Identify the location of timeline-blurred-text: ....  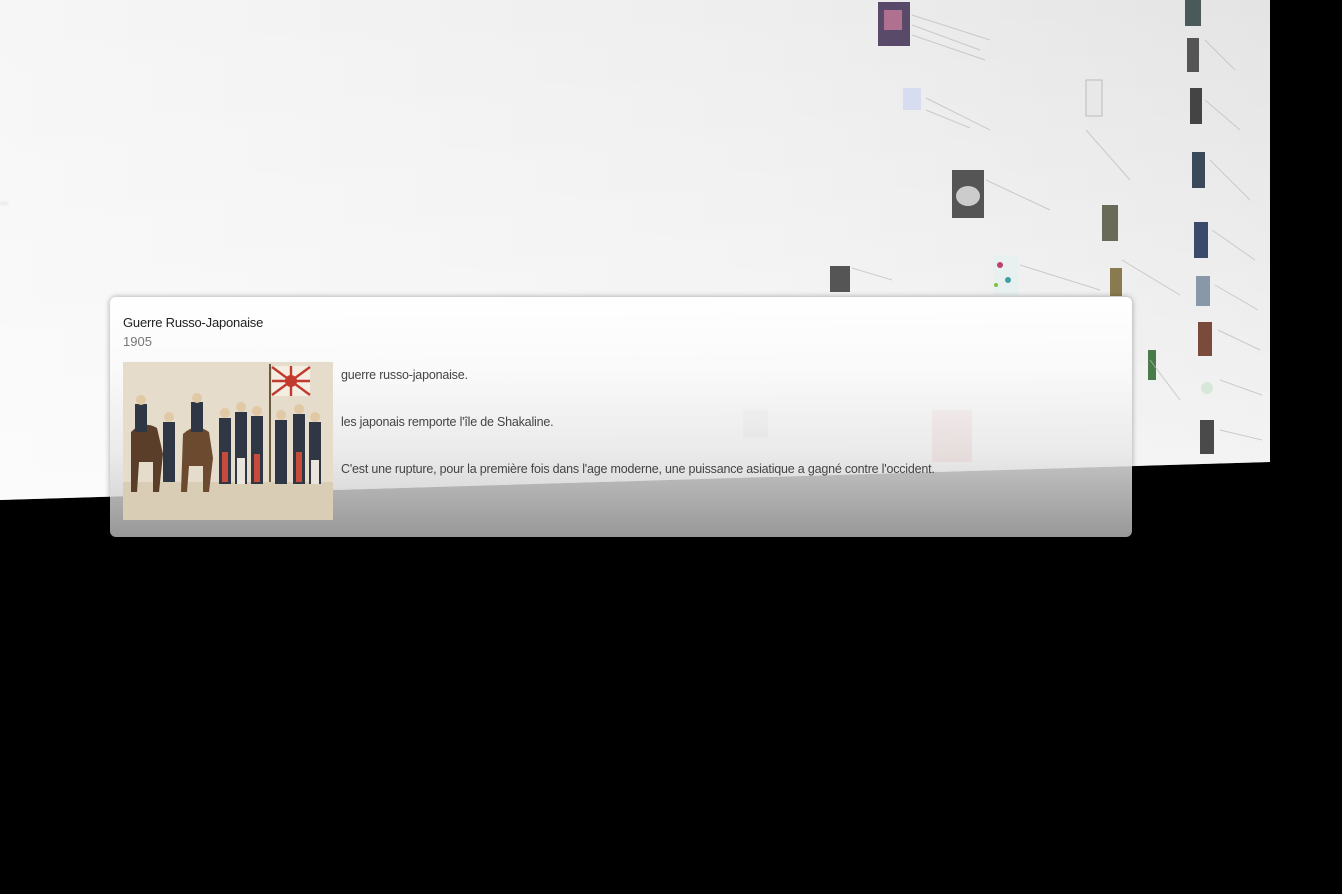
(4, 201).